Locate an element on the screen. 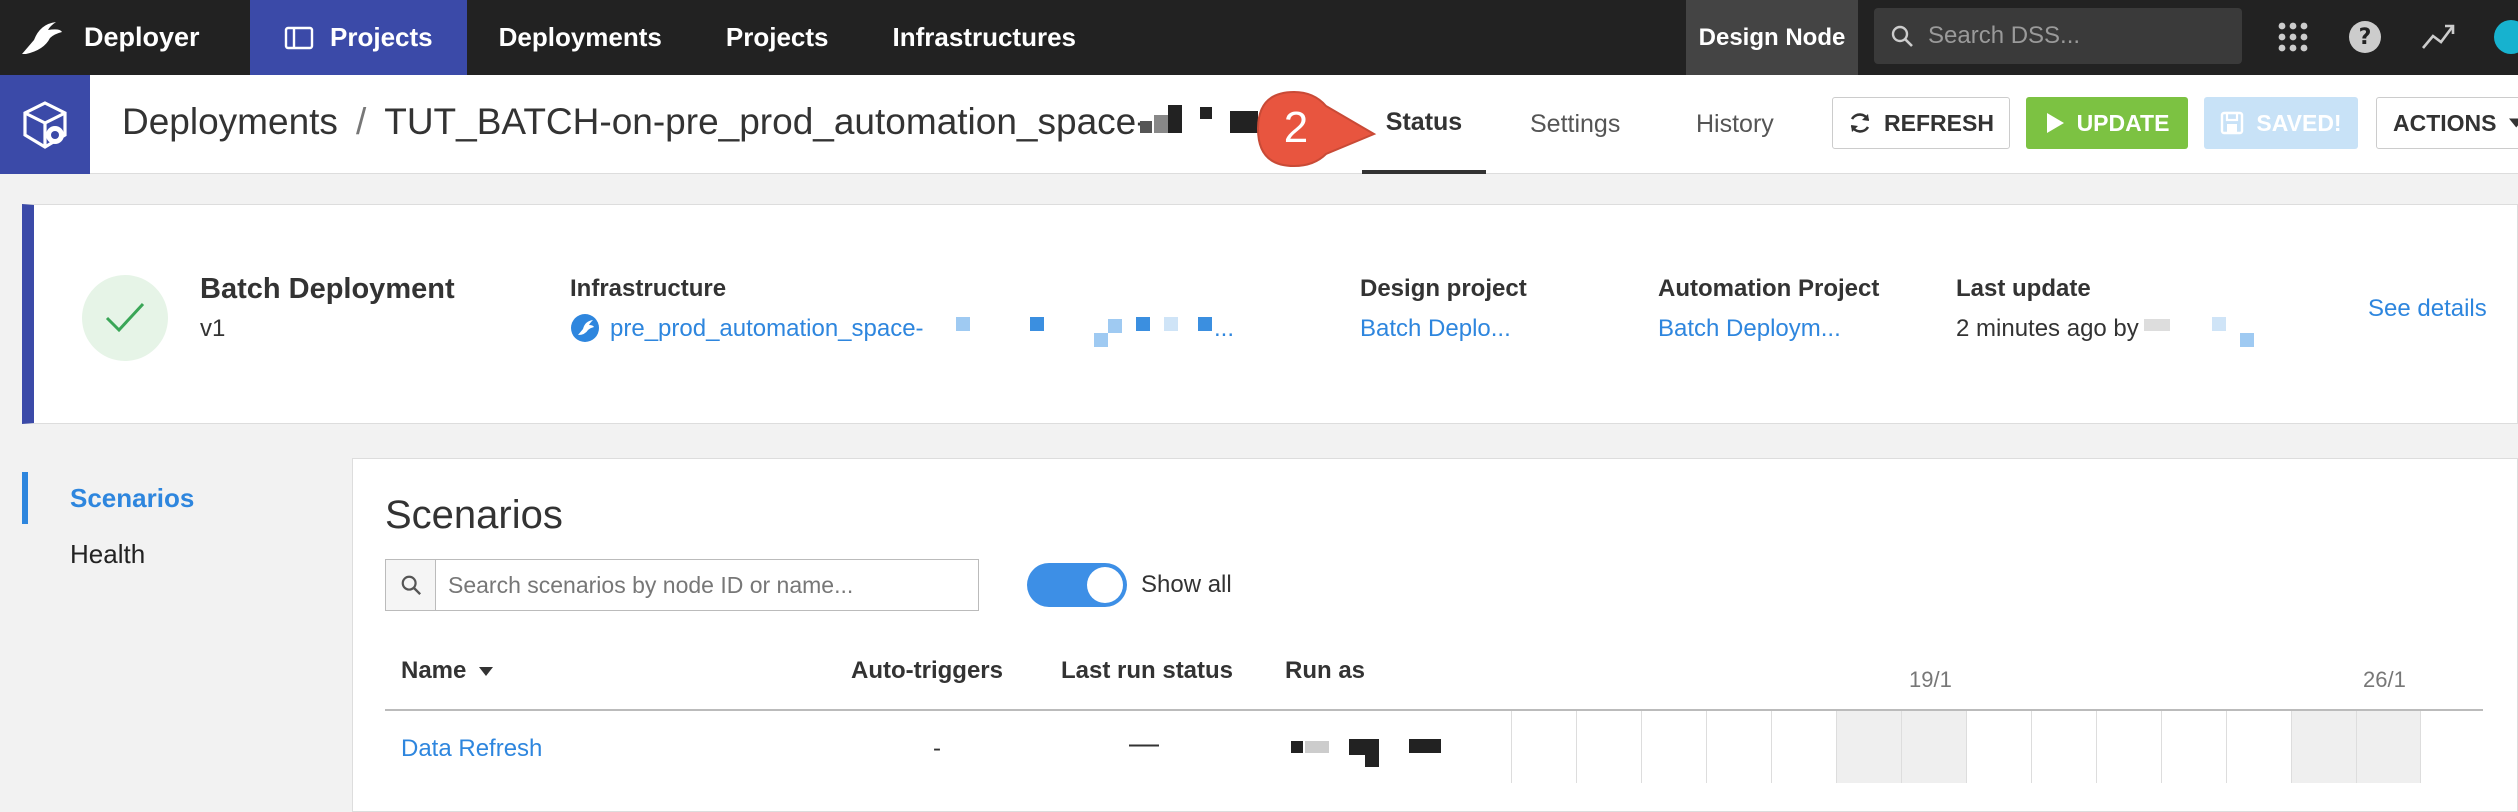 This screenshot has width=2518, height=812. nav-deployments-label: Deployments is located at coordinates (580, 37).